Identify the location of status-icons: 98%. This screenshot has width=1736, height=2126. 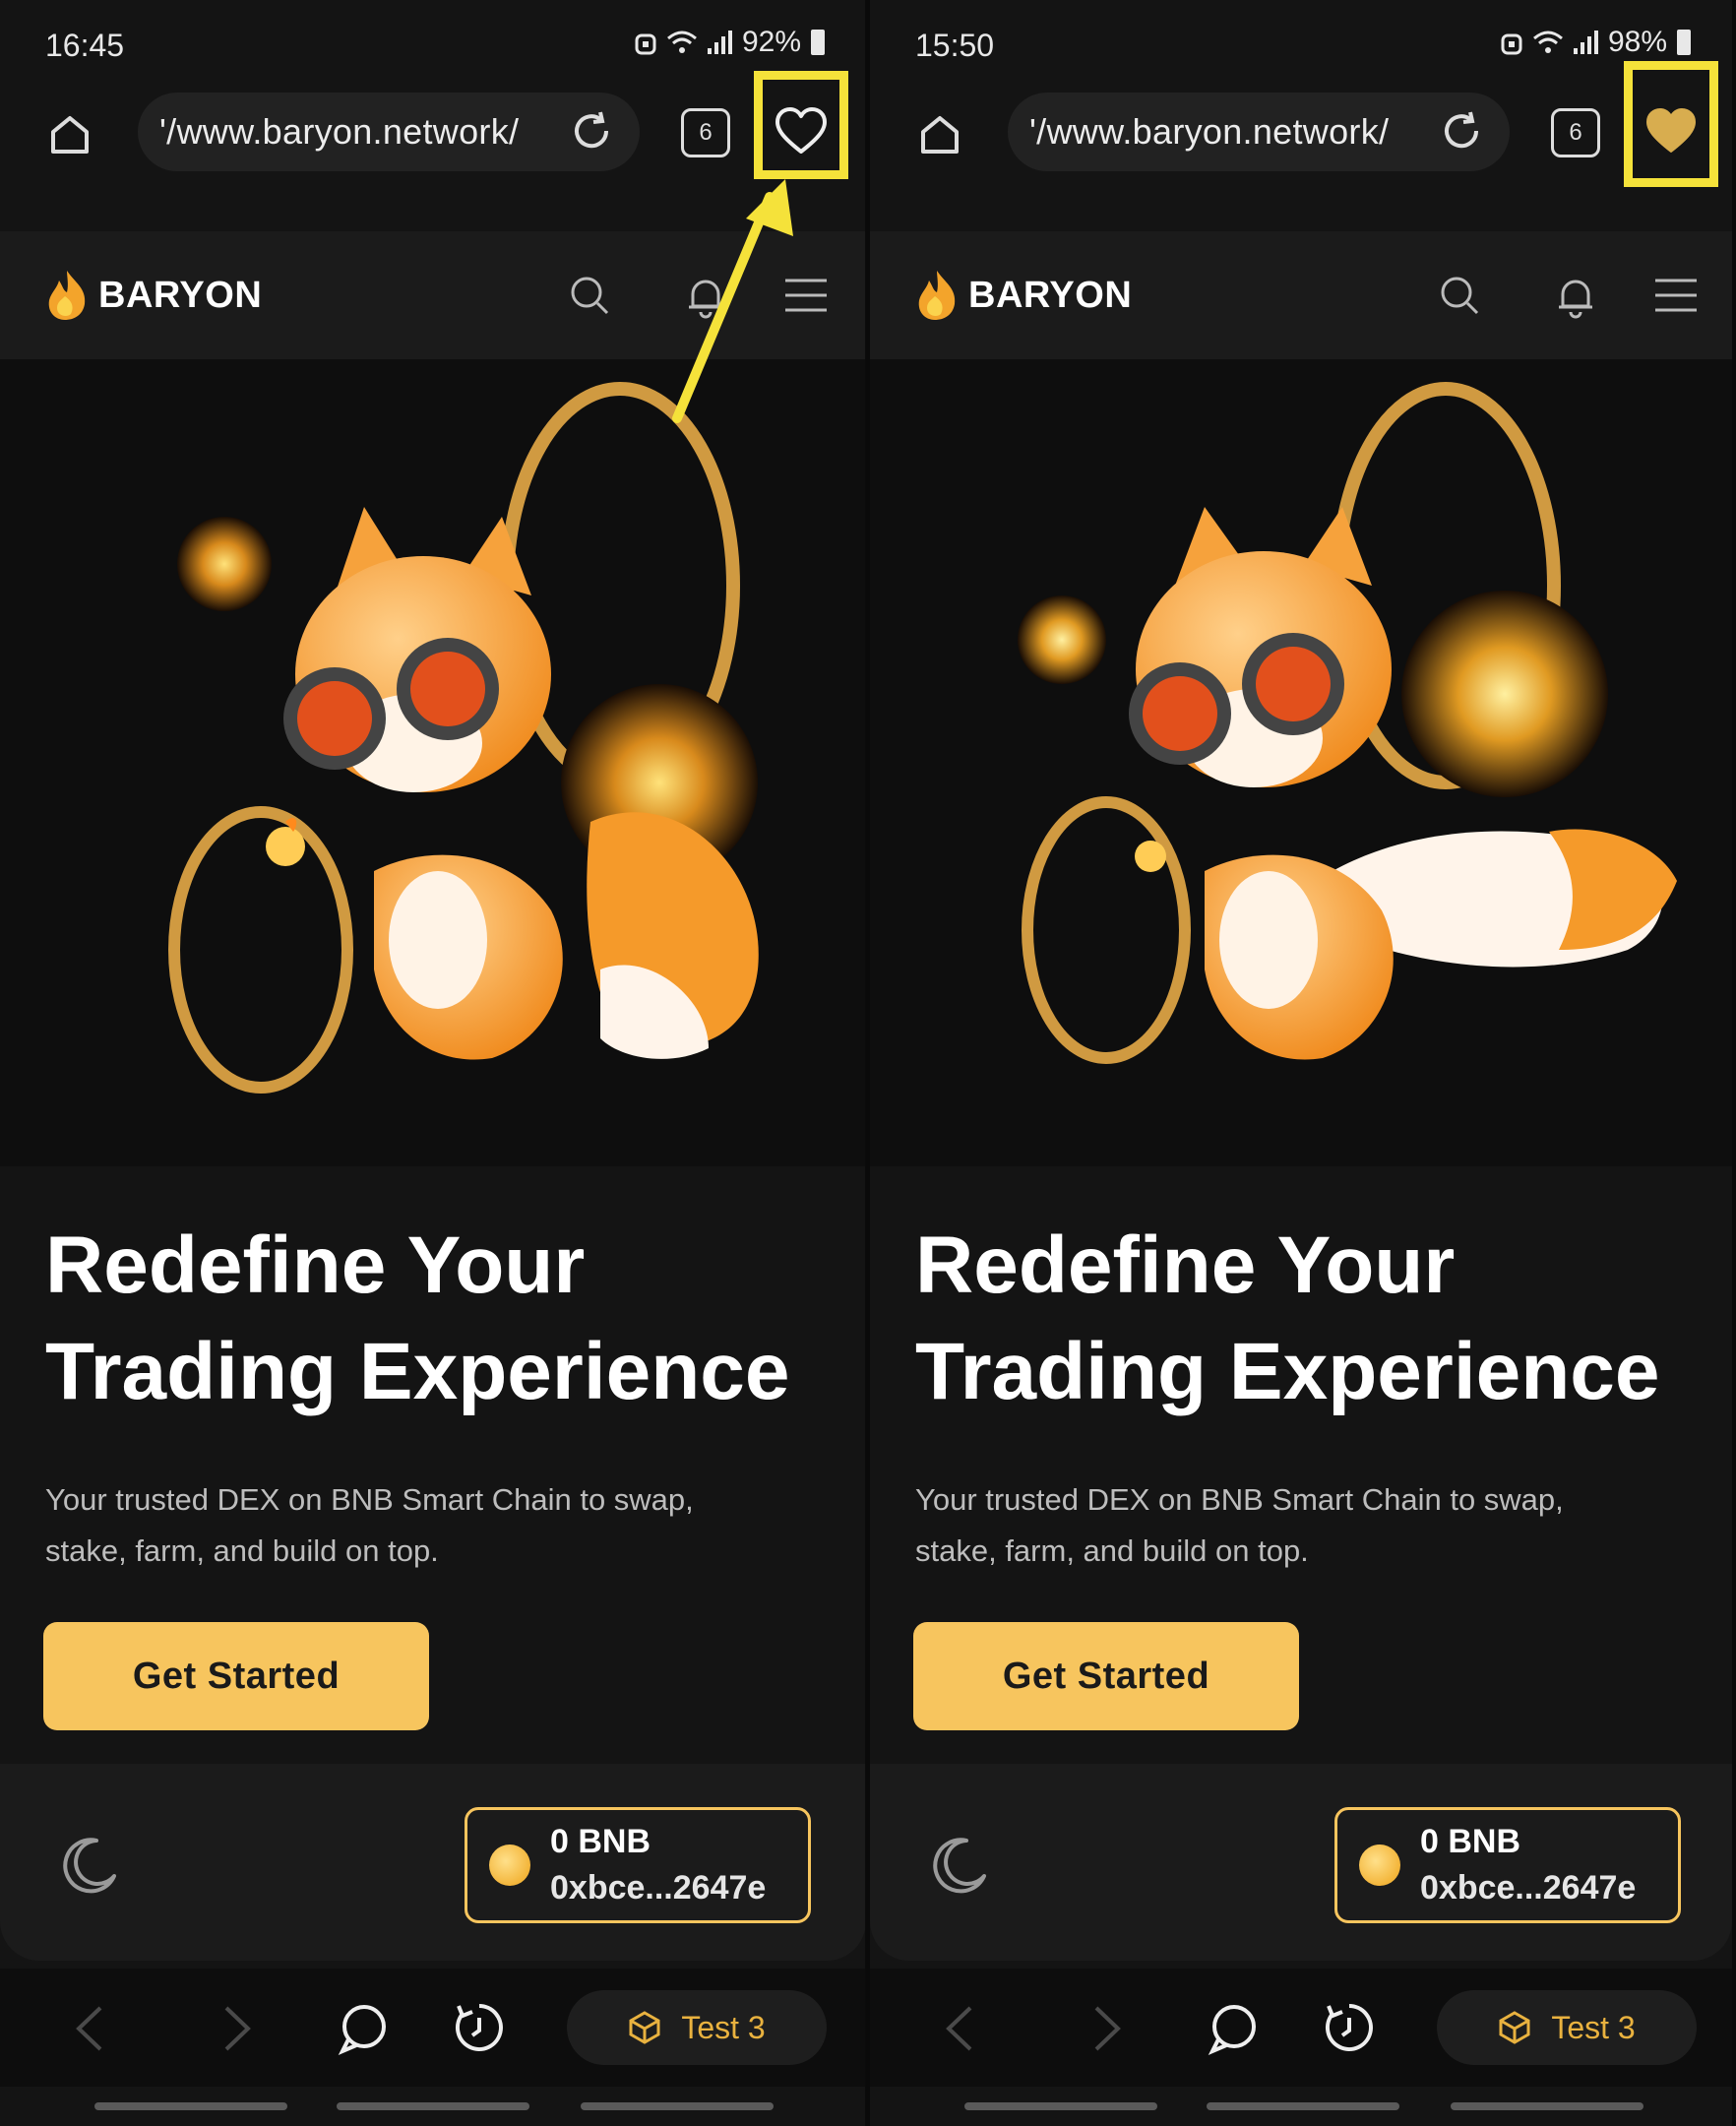
(1596, 42).